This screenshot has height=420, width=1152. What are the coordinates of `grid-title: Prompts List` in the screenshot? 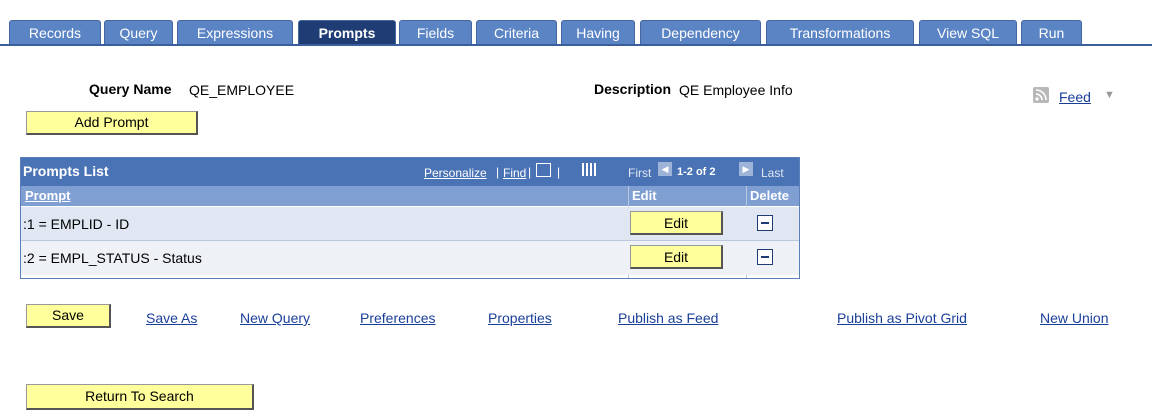 It's located at (66, 171).